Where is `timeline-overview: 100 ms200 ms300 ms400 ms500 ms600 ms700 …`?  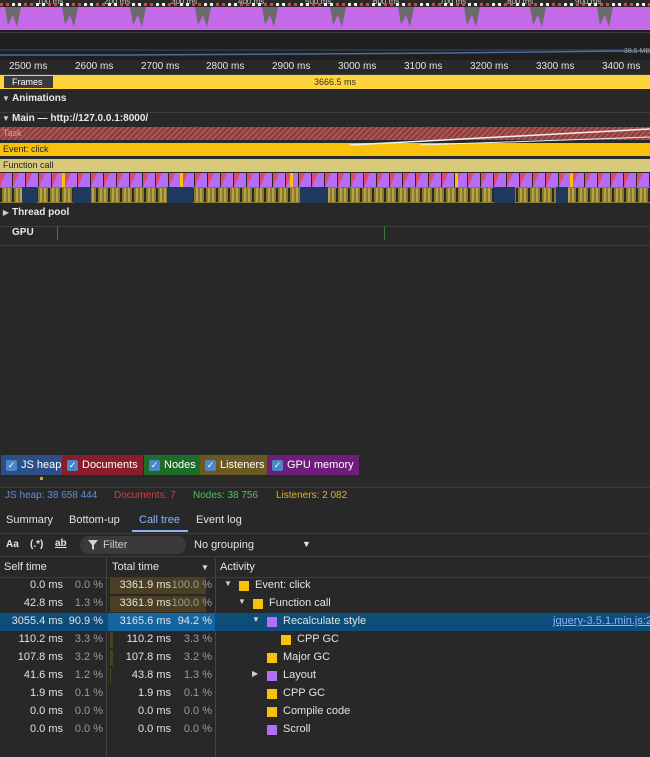 timeline-overview: 100 ms200 ms300 ms400 ms500 ms600 ms700 … is located at coordinates (325, 30).